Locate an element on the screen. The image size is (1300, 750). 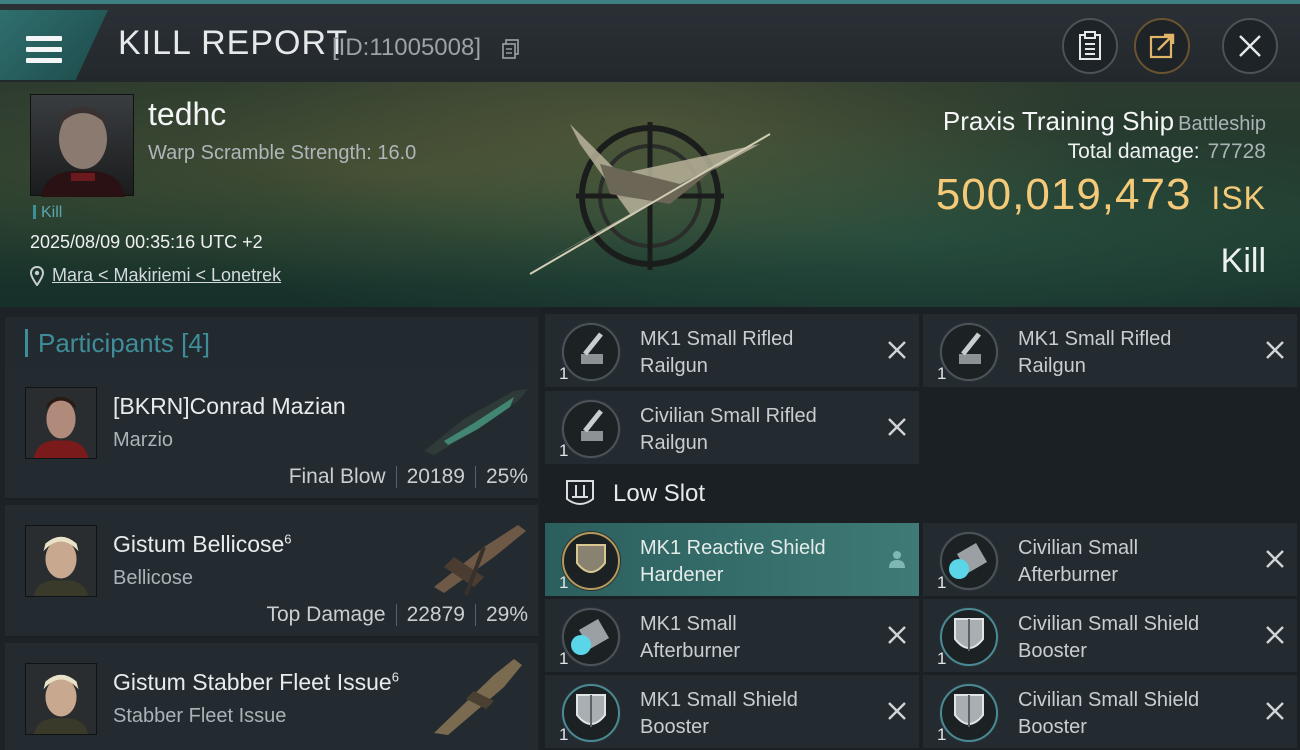
module-item: 1 Civilian Small Rifled Railgun is located at coordinates (732, 427).